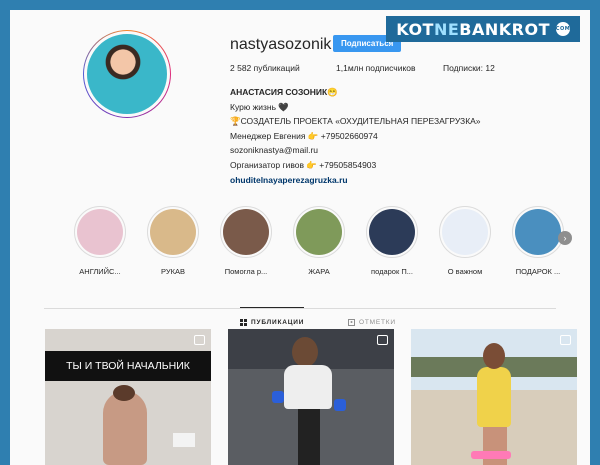  I want to click on post-caption: ТЫ И ТВОЙ НАЧАЛЬНИК, so click(128, 366).